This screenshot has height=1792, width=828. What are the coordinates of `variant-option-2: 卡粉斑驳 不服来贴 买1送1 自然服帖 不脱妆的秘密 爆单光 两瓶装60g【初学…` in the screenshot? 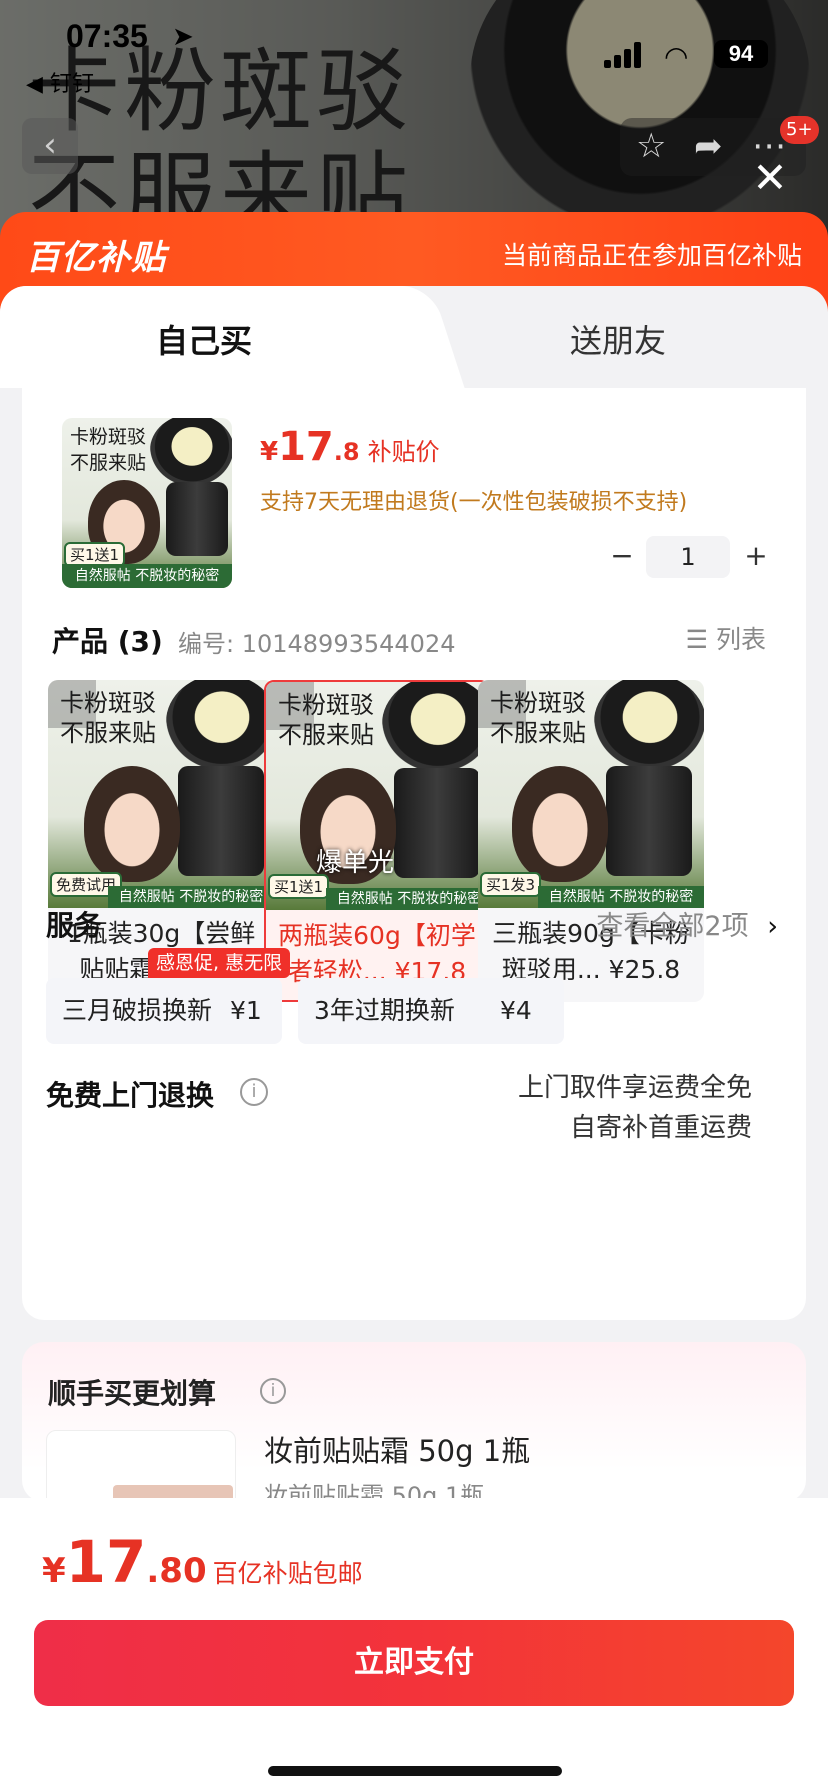 It's located at (377, 841).